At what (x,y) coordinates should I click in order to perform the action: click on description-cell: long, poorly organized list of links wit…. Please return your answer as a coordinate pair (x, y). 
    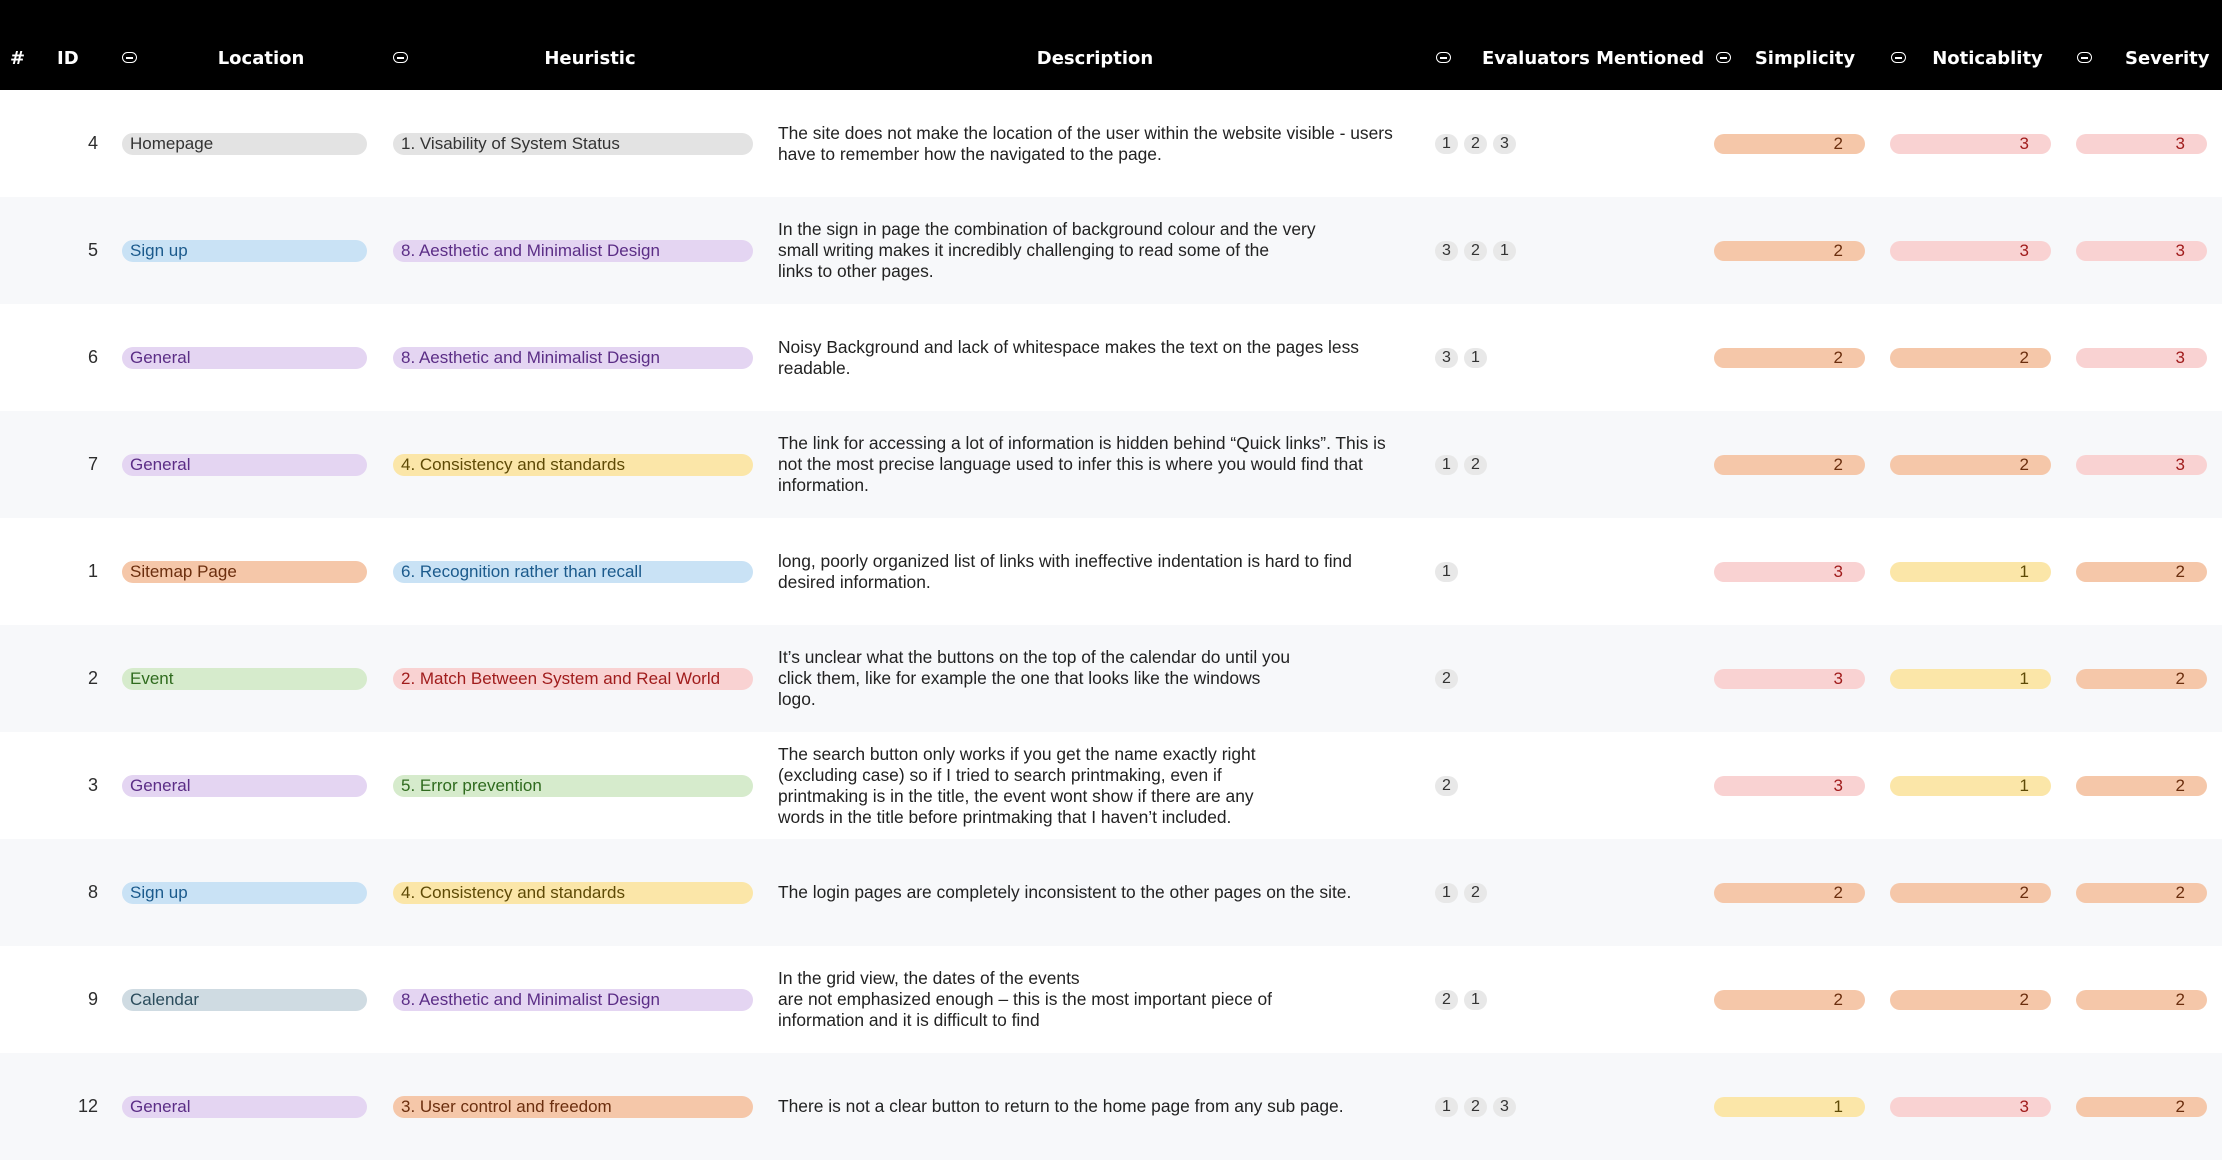
    Looking at the image, I should click on (1098, 571).